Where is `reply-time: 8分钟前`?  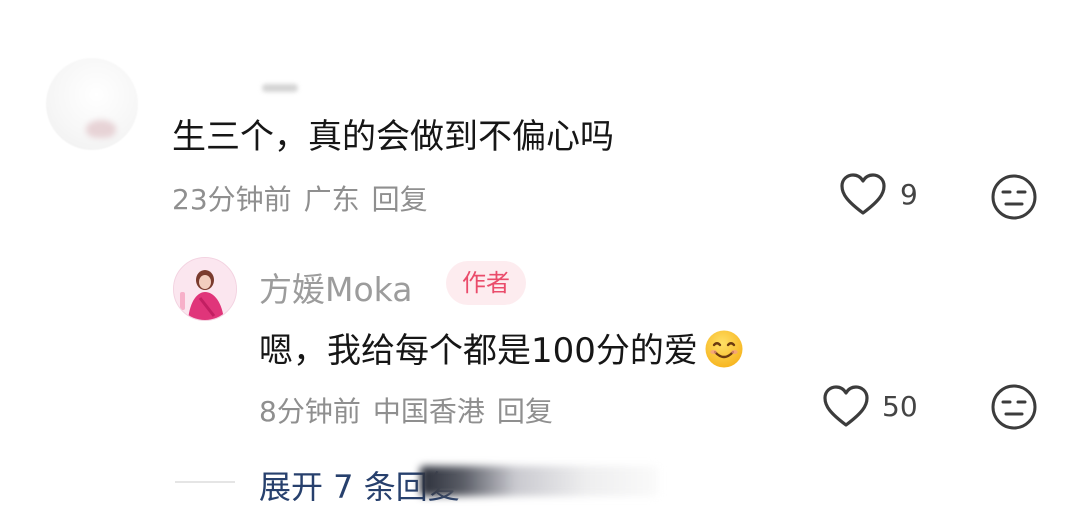
reply-time: 8分钟前 is located at coordinates (310, 411).